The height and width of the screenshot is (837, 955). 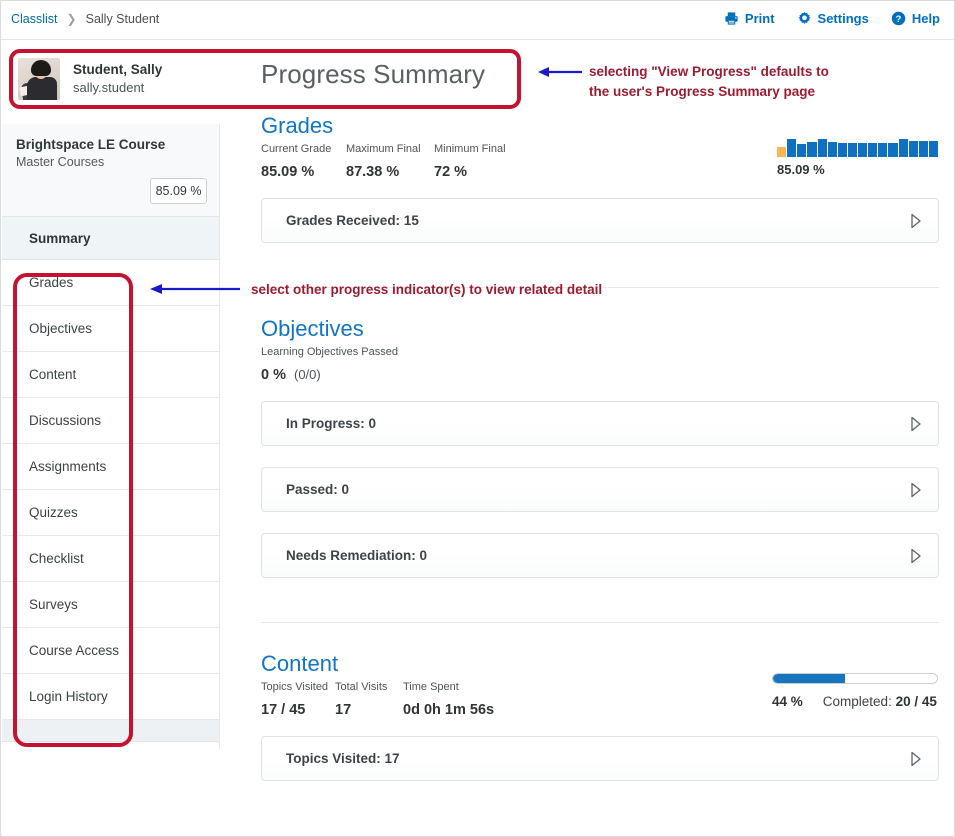 I want to click on sidebar-item-objectives: Objectives, so click(x=110, y=329).